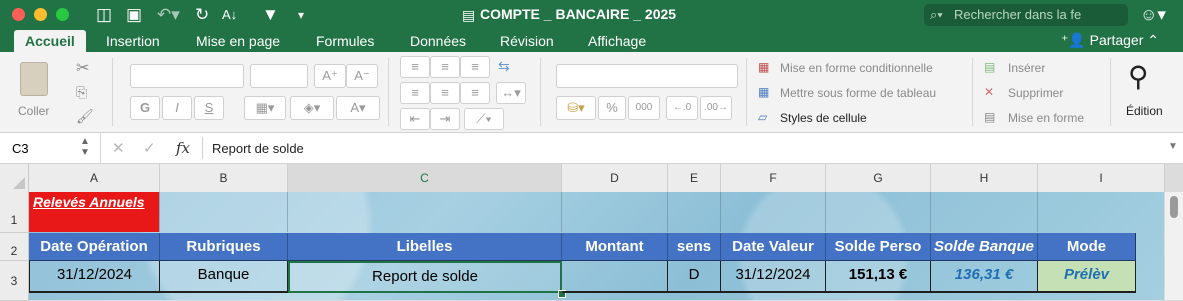 The height and width of the screenshot is (301, 1183). I want to click on row-header-3: 3, so click(14, 281).